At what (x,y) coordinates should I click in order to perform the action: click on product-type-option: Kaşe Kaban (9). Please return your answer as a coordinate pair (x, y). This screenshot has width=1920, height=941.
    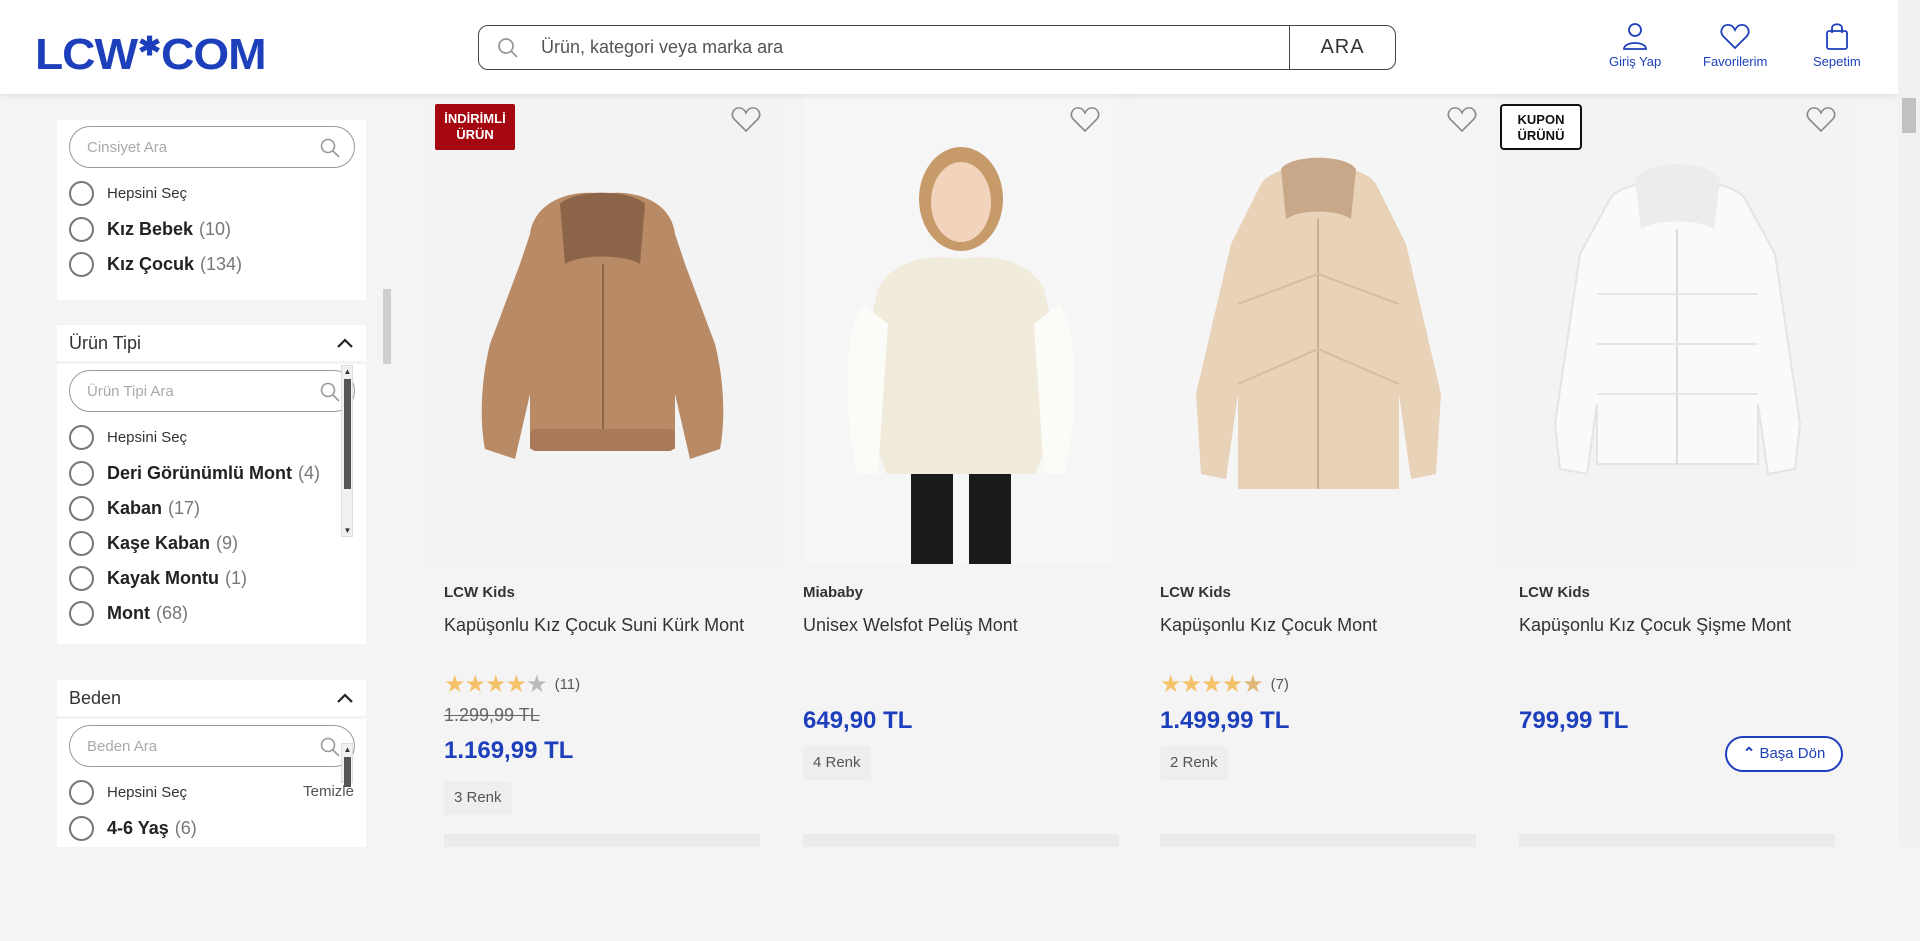
    Looking at the image, I should click on (153, 543).